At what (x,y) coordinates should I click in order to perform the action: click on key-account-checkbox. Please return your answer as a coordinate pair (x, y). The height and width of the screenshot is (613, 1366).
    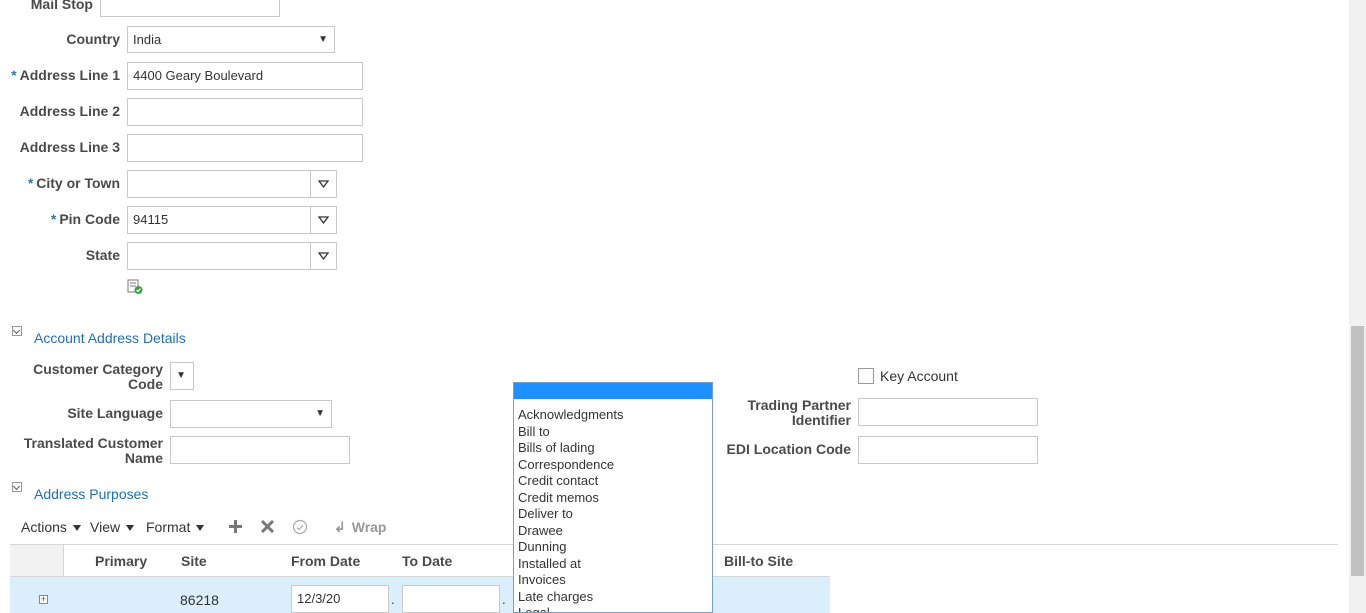
    Looking at the image, I should click on (866, 376).